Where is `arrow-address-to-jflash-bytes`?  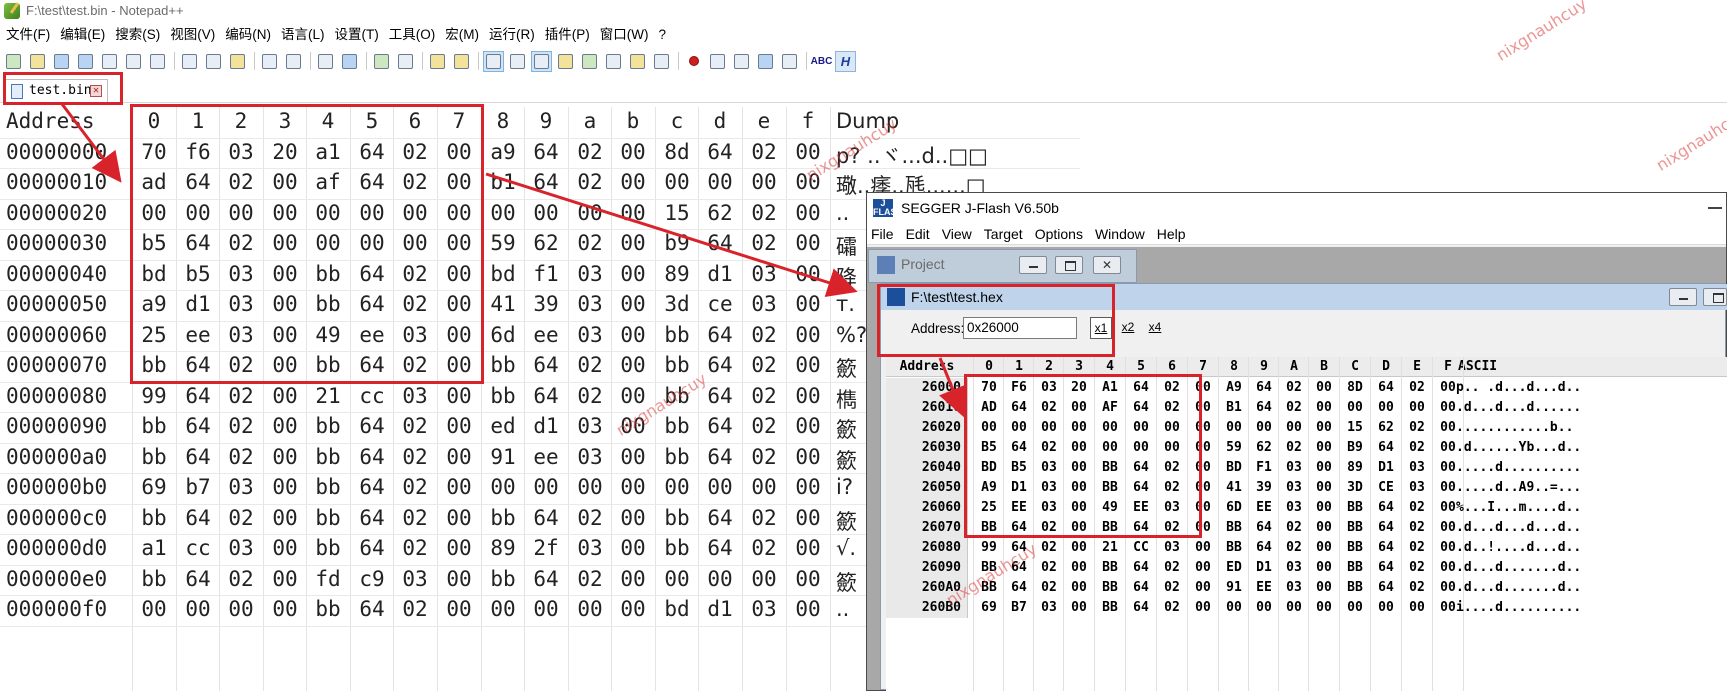
arrow-address-to-jflash-bytes is located at coordinates (952, 387).